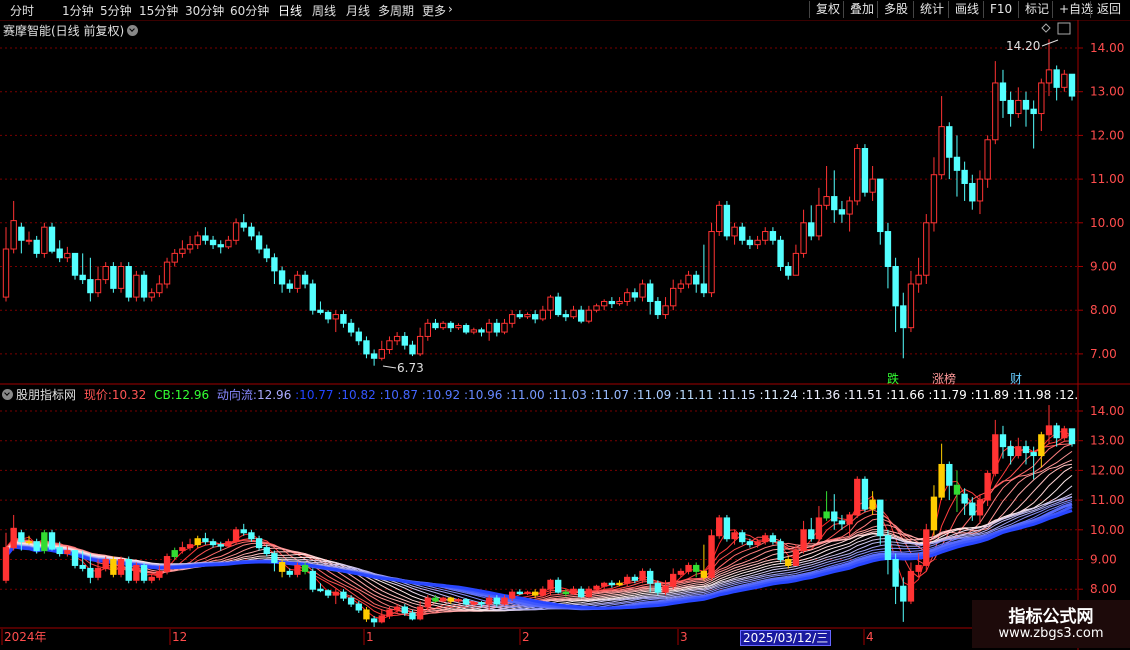 Image resolution: width=1130 pixels, height=650 pixels. I want to click on tab-fenshi: 分时, so click(22, 10).